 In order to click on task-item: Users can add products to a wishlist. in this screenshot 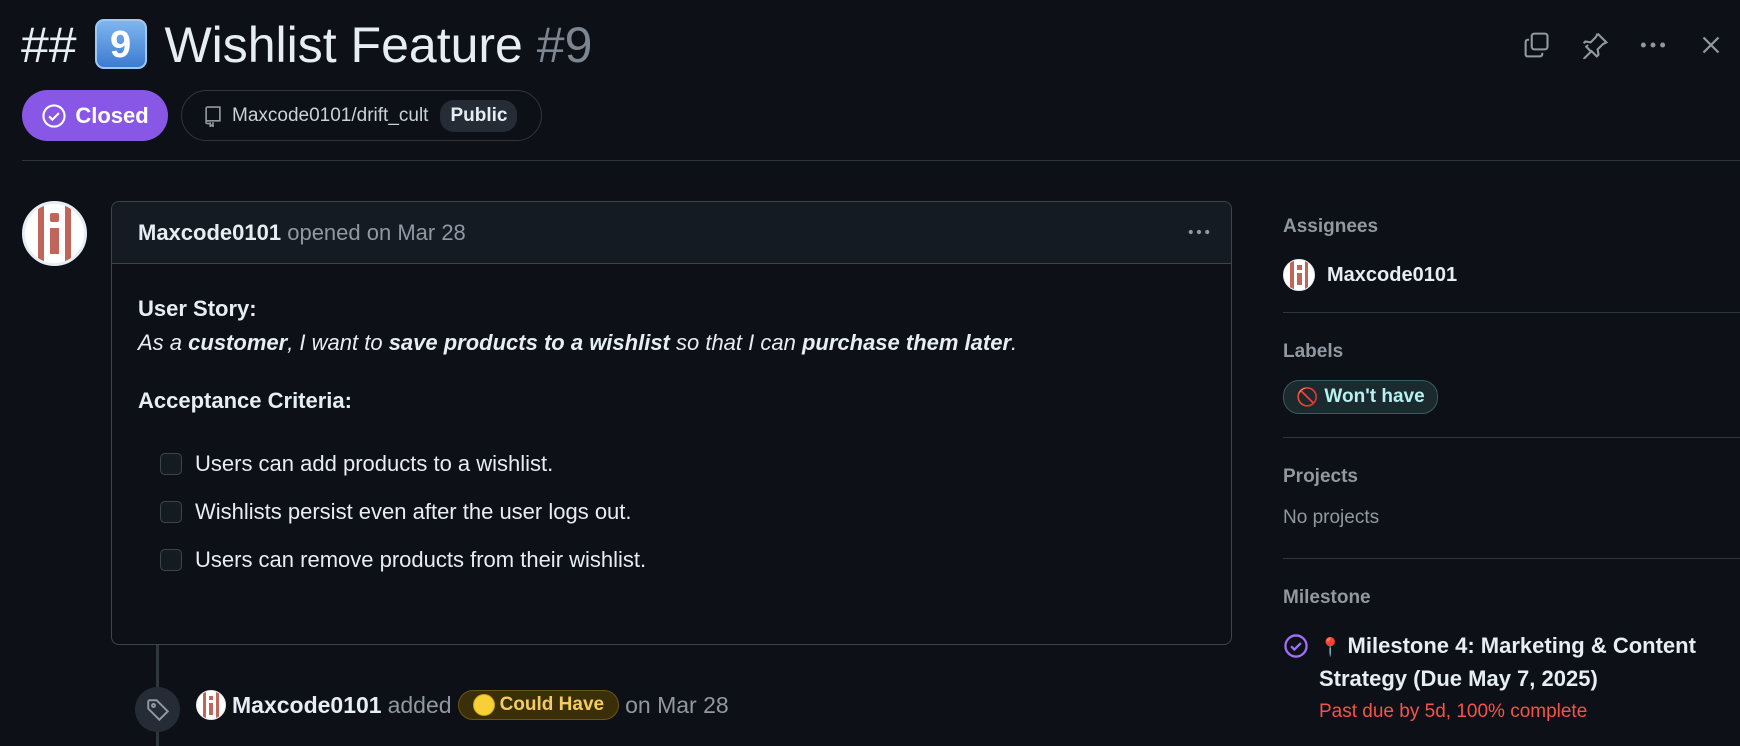, I will do `click(671, 464)`.